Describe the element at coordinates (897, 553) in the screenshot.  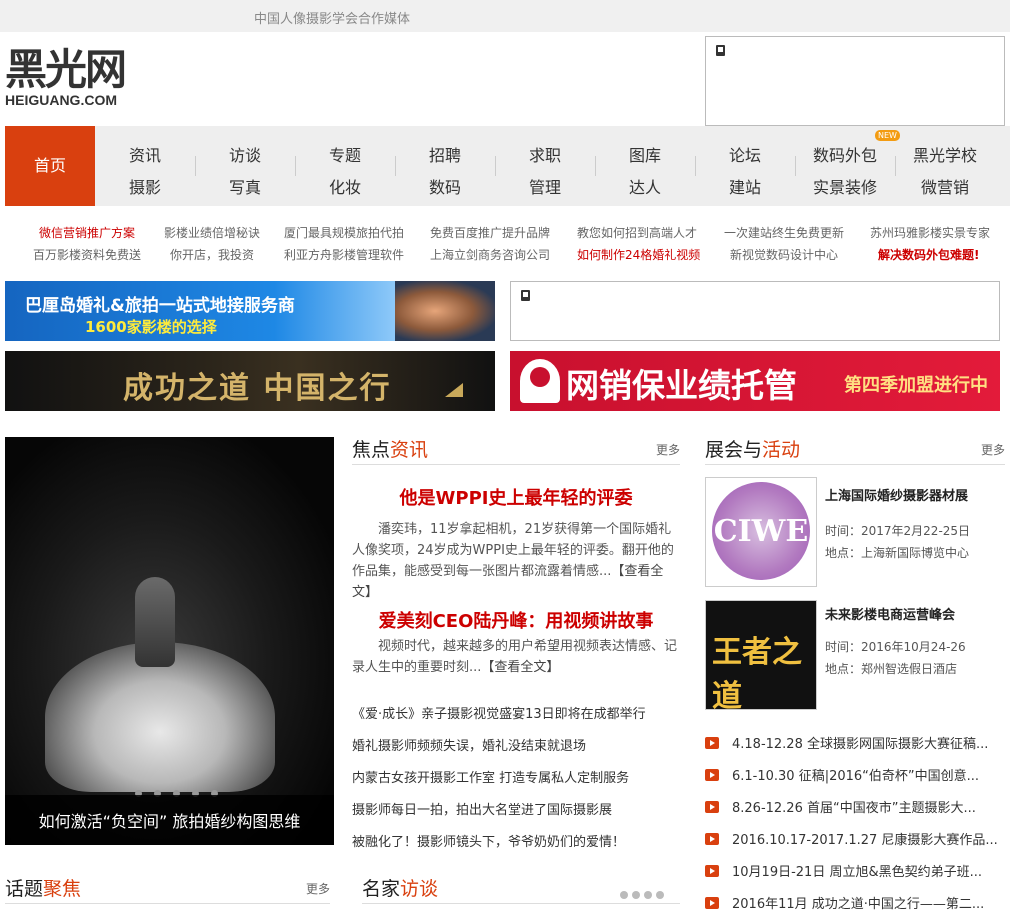
I see `event-place: 地点：上海新国际博览中心` at that location.